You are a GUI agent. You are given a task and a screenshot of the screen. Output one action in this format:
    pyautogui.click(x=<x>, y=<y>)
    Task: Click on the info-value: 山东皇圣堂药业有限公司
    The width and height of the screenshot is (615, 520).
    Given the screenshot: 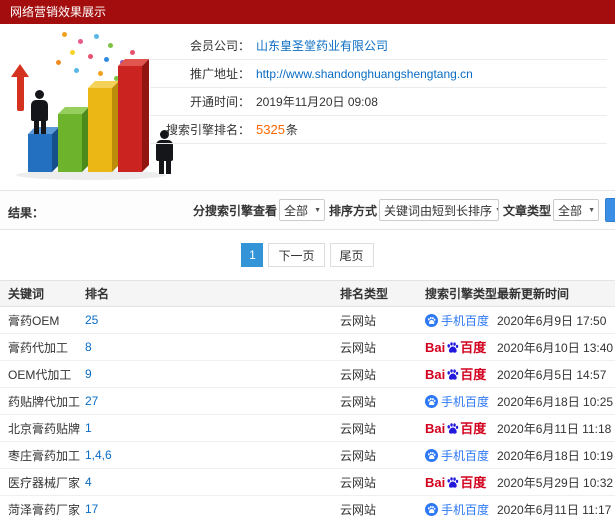 What is the action you would take?
    pyautogui.click(x=322, y=45)
    